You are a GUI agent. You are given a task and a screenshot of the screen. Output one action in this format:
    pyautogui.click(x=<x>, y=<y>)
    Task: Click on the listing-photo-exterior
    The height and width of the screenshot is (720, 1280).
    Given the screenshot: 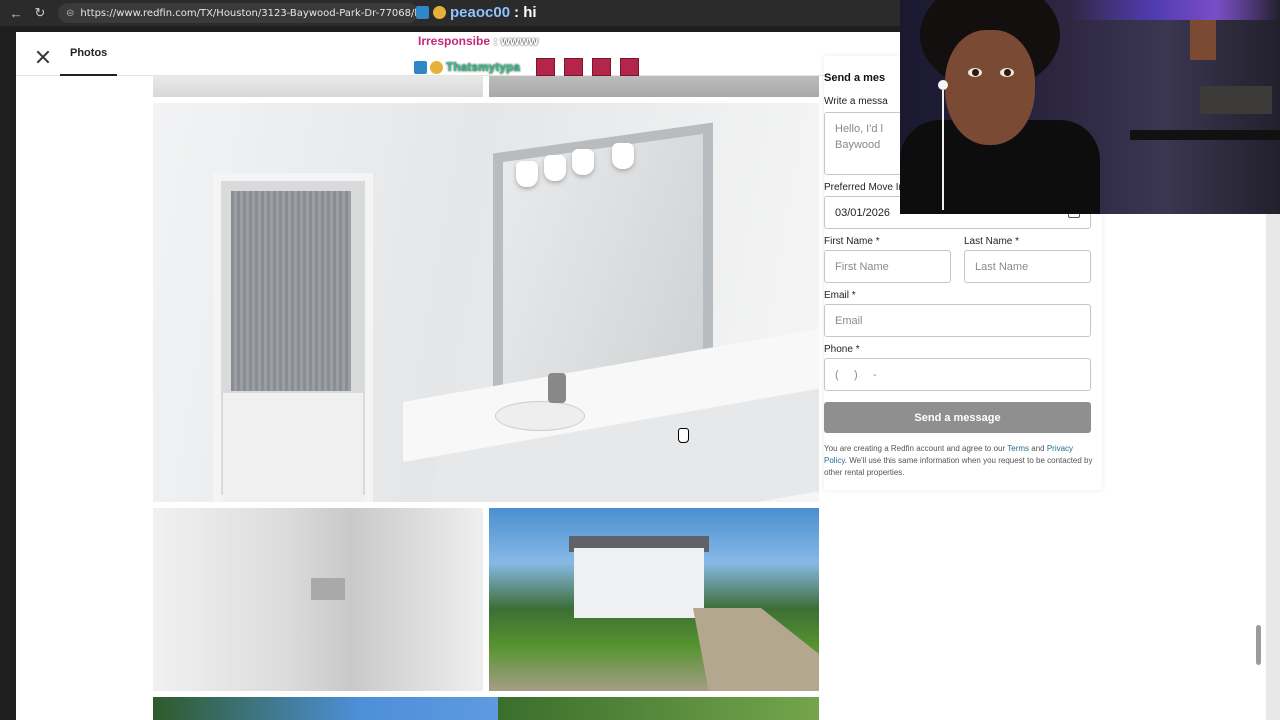 What is the action you would take?
    pyautogui.click(x=654, y=599)
    